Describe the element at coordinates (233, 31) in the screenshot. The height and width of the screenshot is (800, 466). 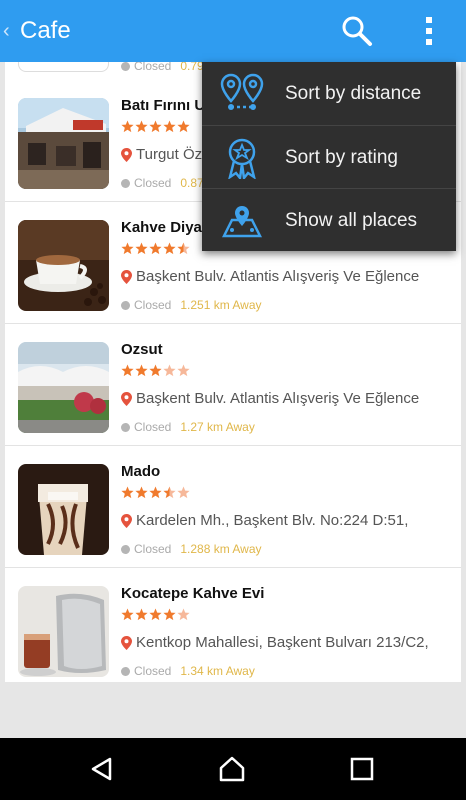
I see `app-bar: ‹ Cafe` at that location.